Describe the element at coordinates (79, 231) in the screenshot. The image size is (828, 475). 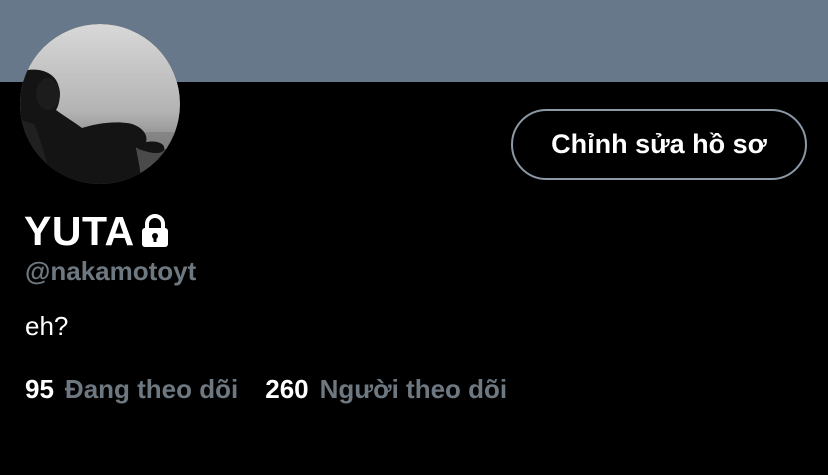
I see `display-name: YUTA` at that location.